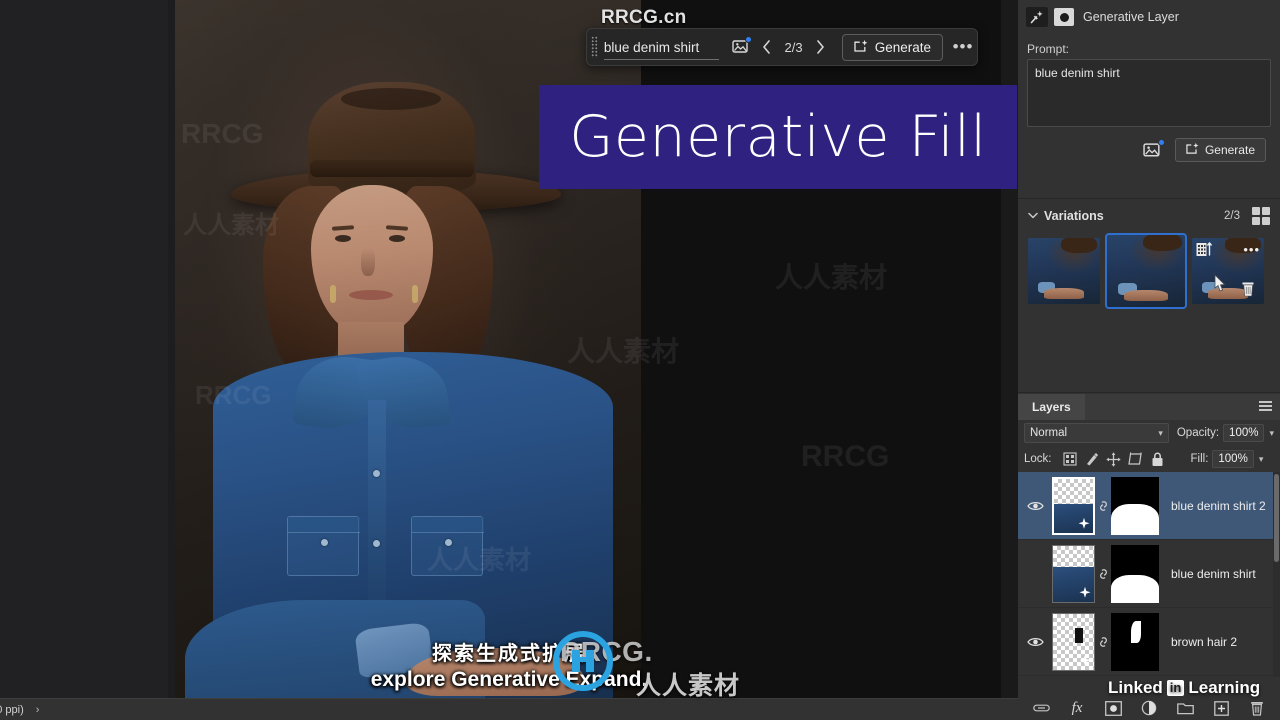  What do you see at coordinates (1038, 459) in the screenshot?
I see `lock-label: Lock:` at bounding box center [1038, 459].